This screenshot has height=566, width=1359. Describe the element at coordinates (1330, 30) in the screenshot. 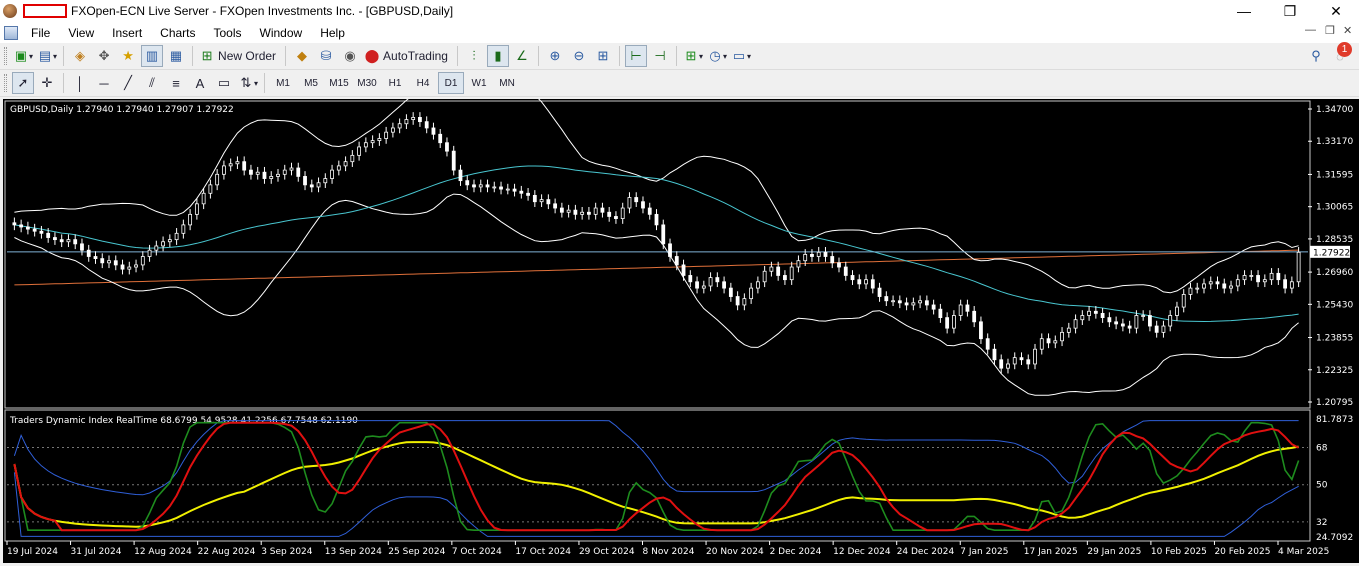

I see `mdi-restore-button: ❐` at that location.